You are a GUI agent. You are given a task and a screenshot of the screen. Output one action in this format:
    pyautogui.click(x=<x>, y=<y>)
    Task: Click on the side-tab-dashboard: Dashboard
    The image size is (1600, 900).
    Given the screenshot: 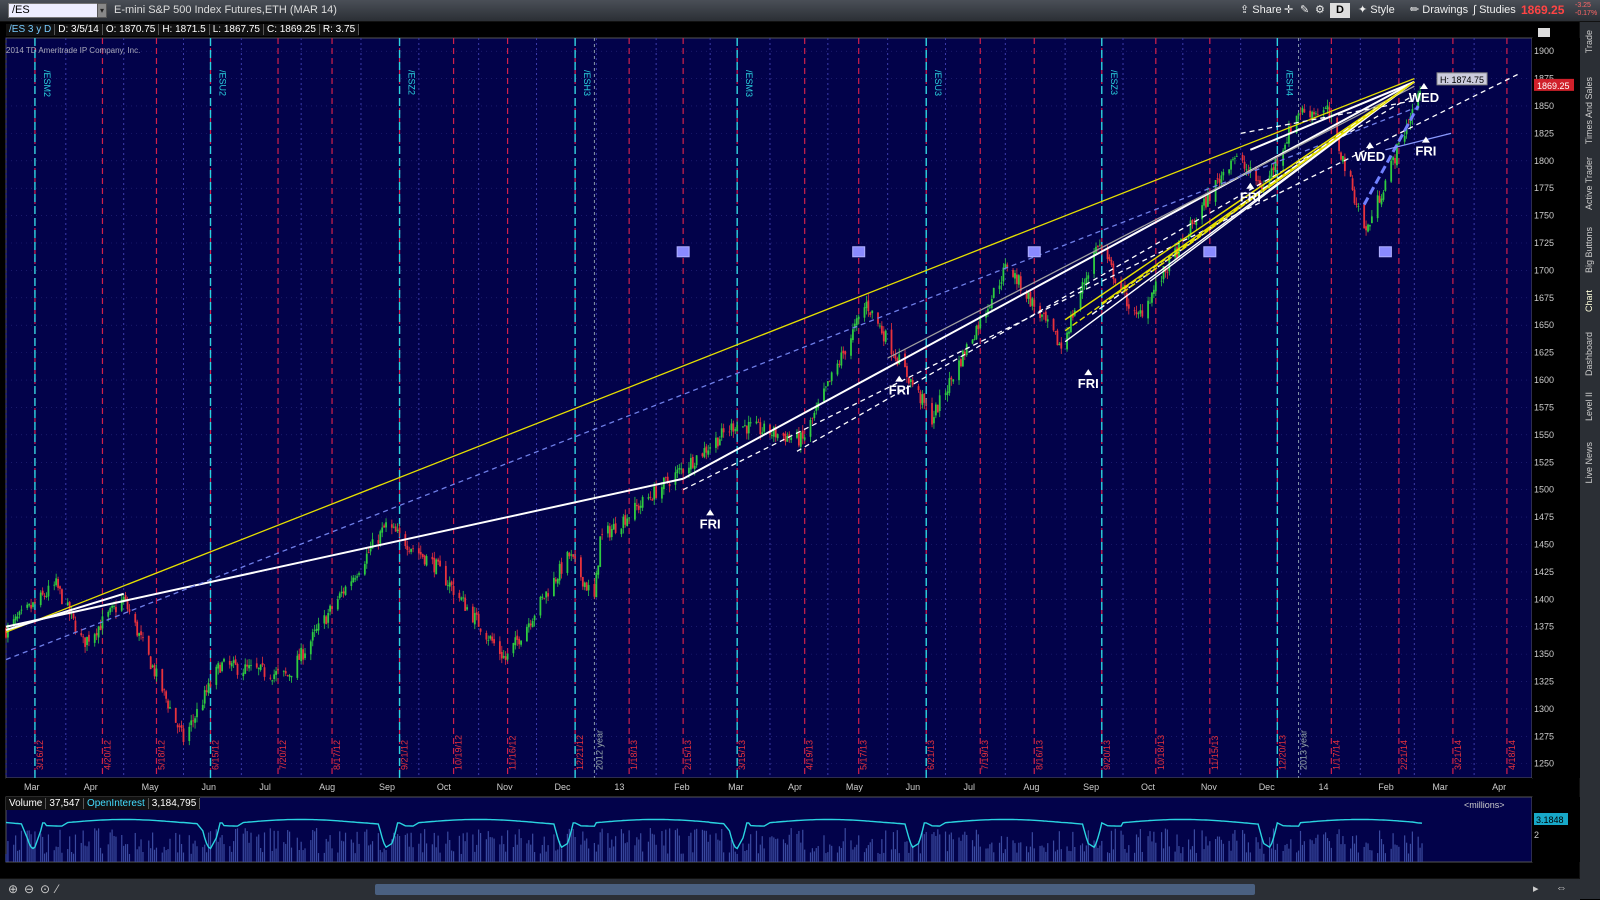 What is the action you would take?
    pyautogui.click(x=1589, y=354)
    